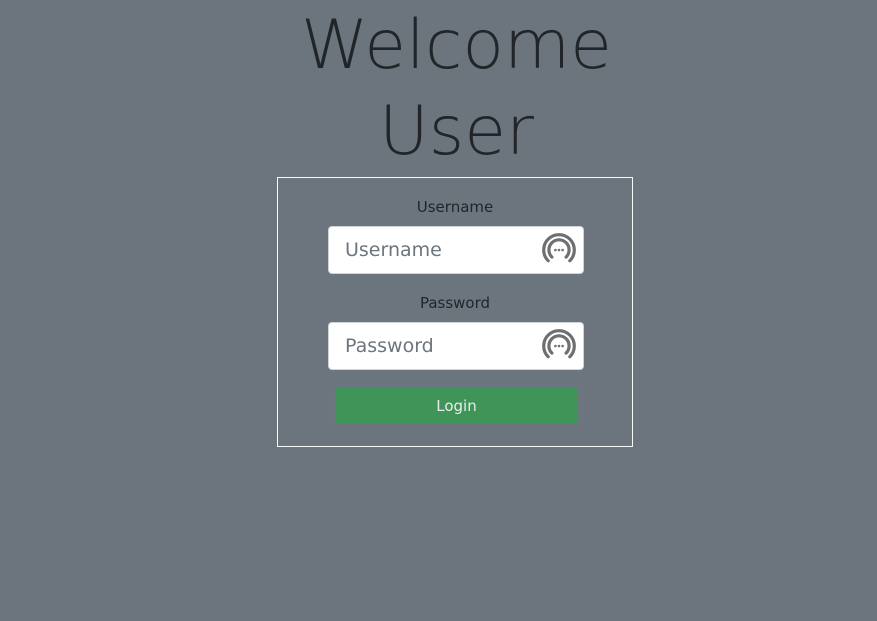  Describe the element at coordinates (437, 250) in the screenshot. I see `username-input` at that location.